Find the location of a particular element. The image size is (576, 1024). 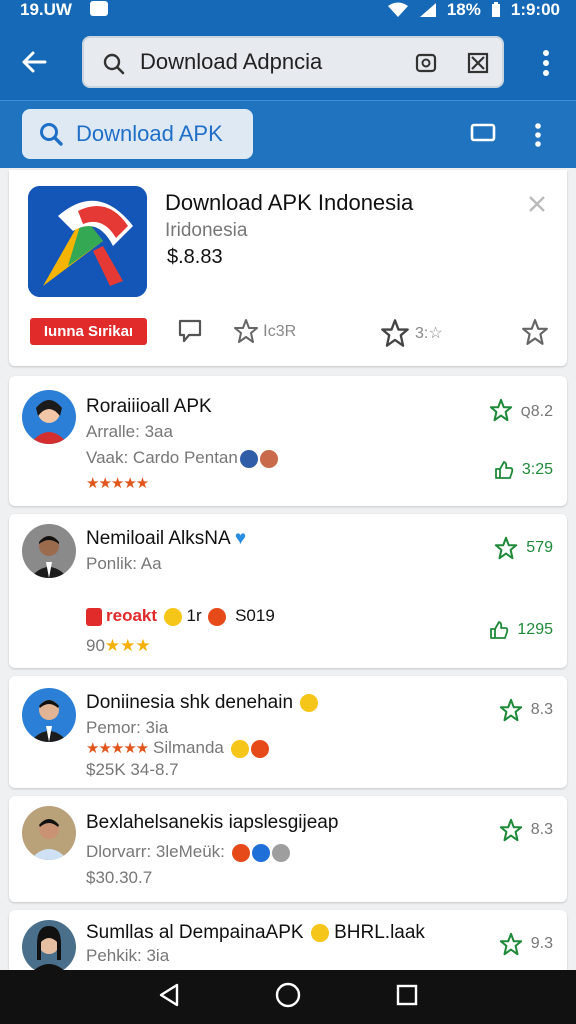

close-icon is located at coordinates (537, 204).